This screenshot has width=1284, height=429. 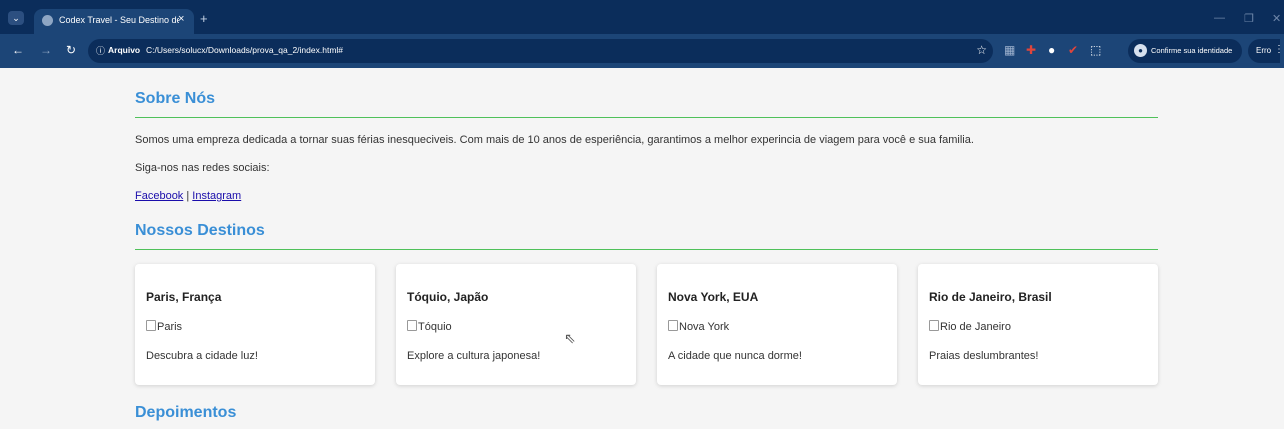 I want to click on testimonials-heading: Depoimentos, so click(x=186, y=412).